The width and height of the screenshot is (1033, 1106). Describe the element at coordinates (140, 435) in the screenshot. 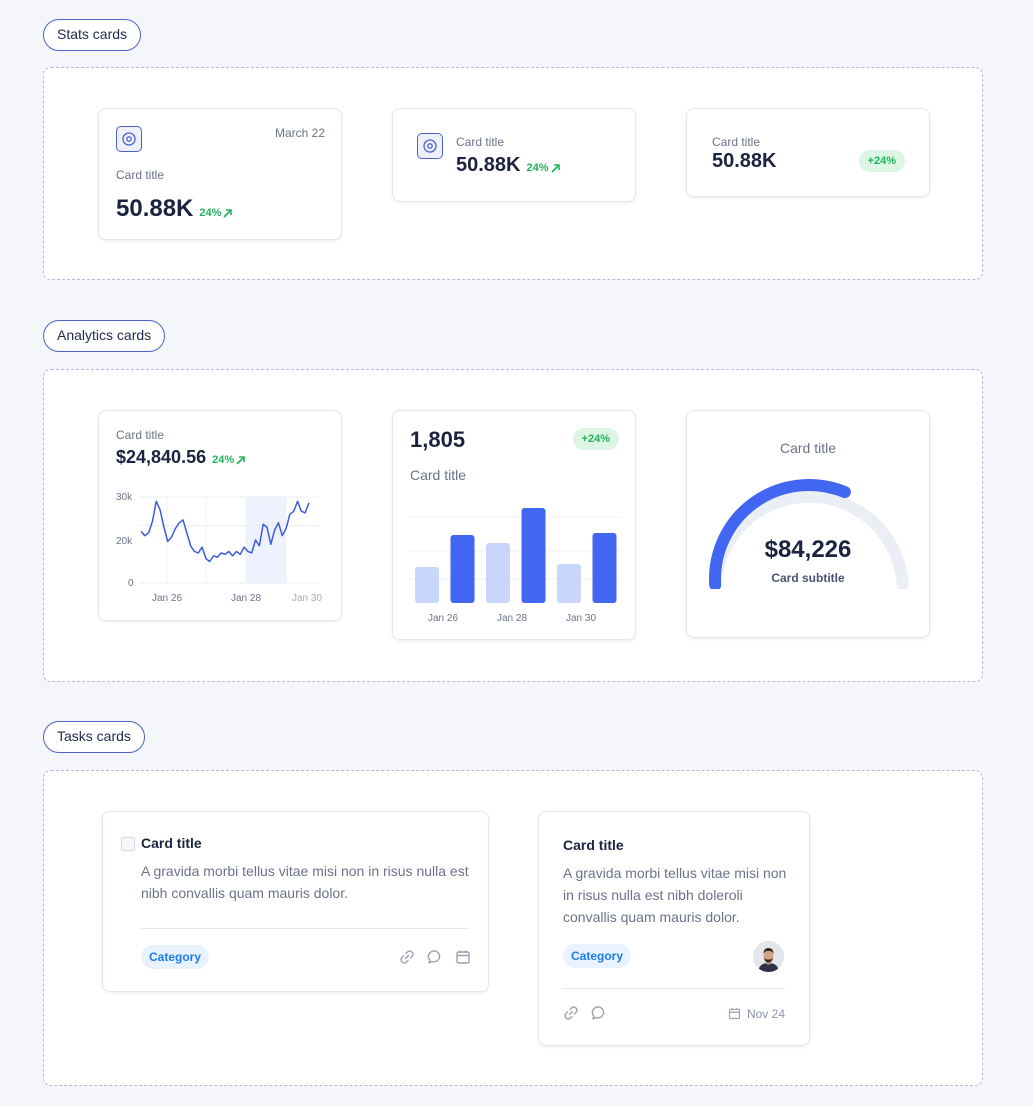

I see `line-card-title: Card title` at that location.